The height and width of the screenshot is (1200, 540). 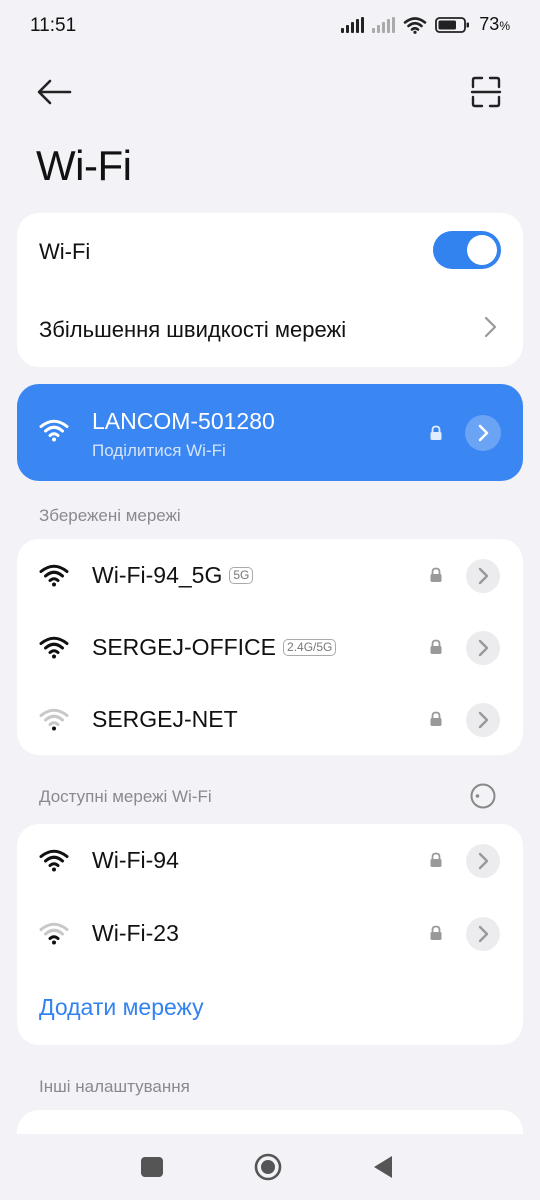 I want to click on cellular-signal-icon, so click(x=353, y=24).